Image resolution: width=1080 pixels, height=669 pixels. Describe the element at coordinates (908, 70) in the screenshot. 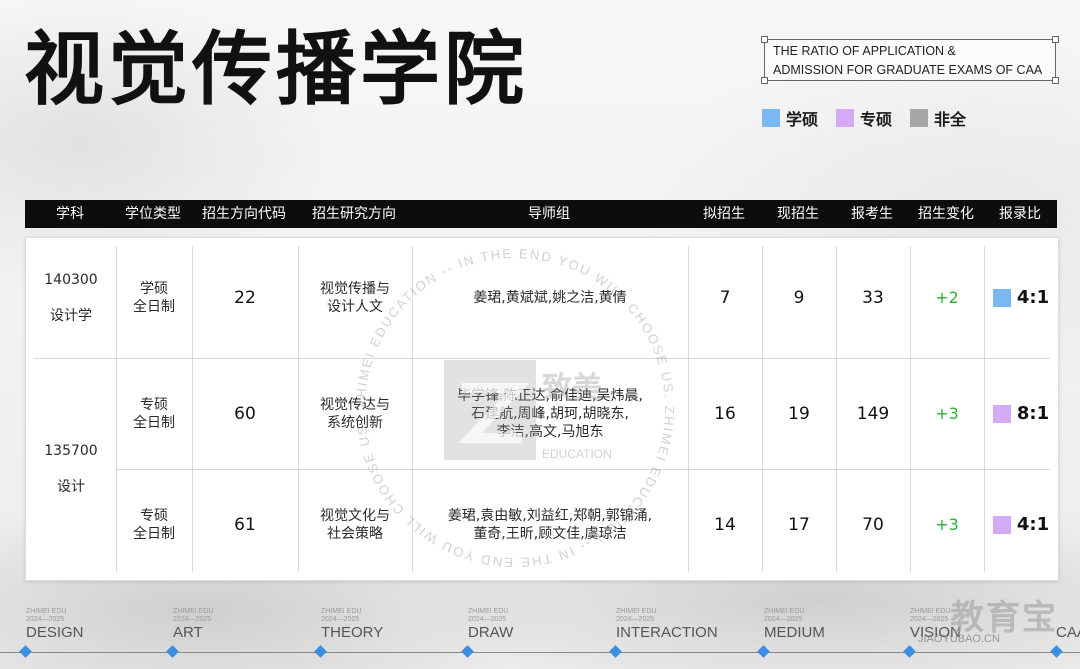

I see `subtitle-line-2: ADMISSION FOR GRADUATE EXAMS OF CAA` at that location.